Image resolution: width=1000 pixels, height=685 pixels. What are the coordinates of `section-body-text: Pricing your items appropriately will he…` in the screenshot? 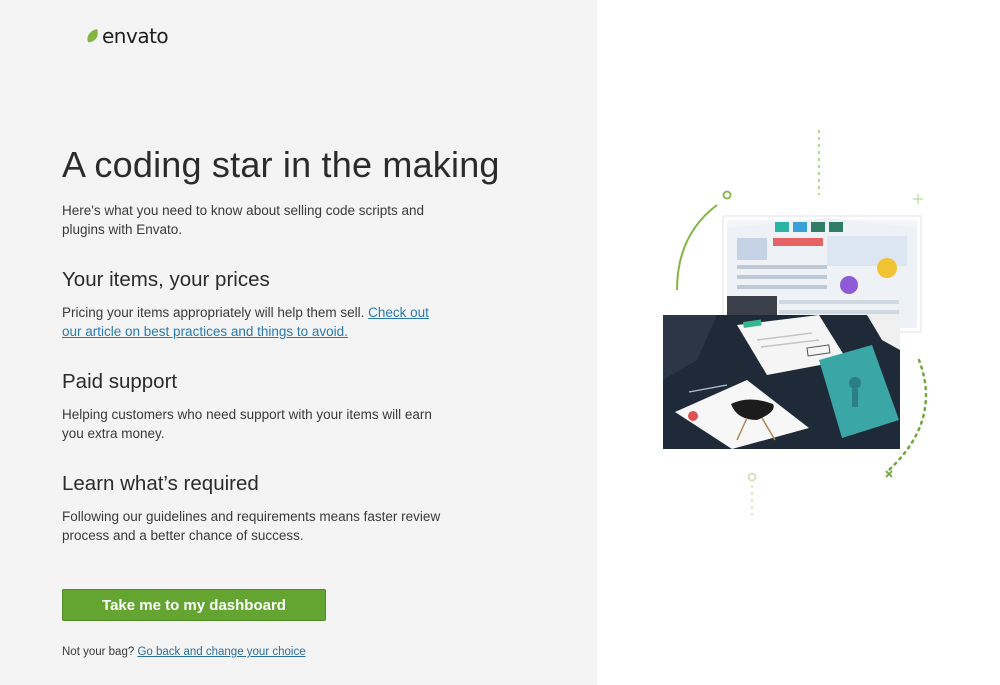 It's located at (213, 312).